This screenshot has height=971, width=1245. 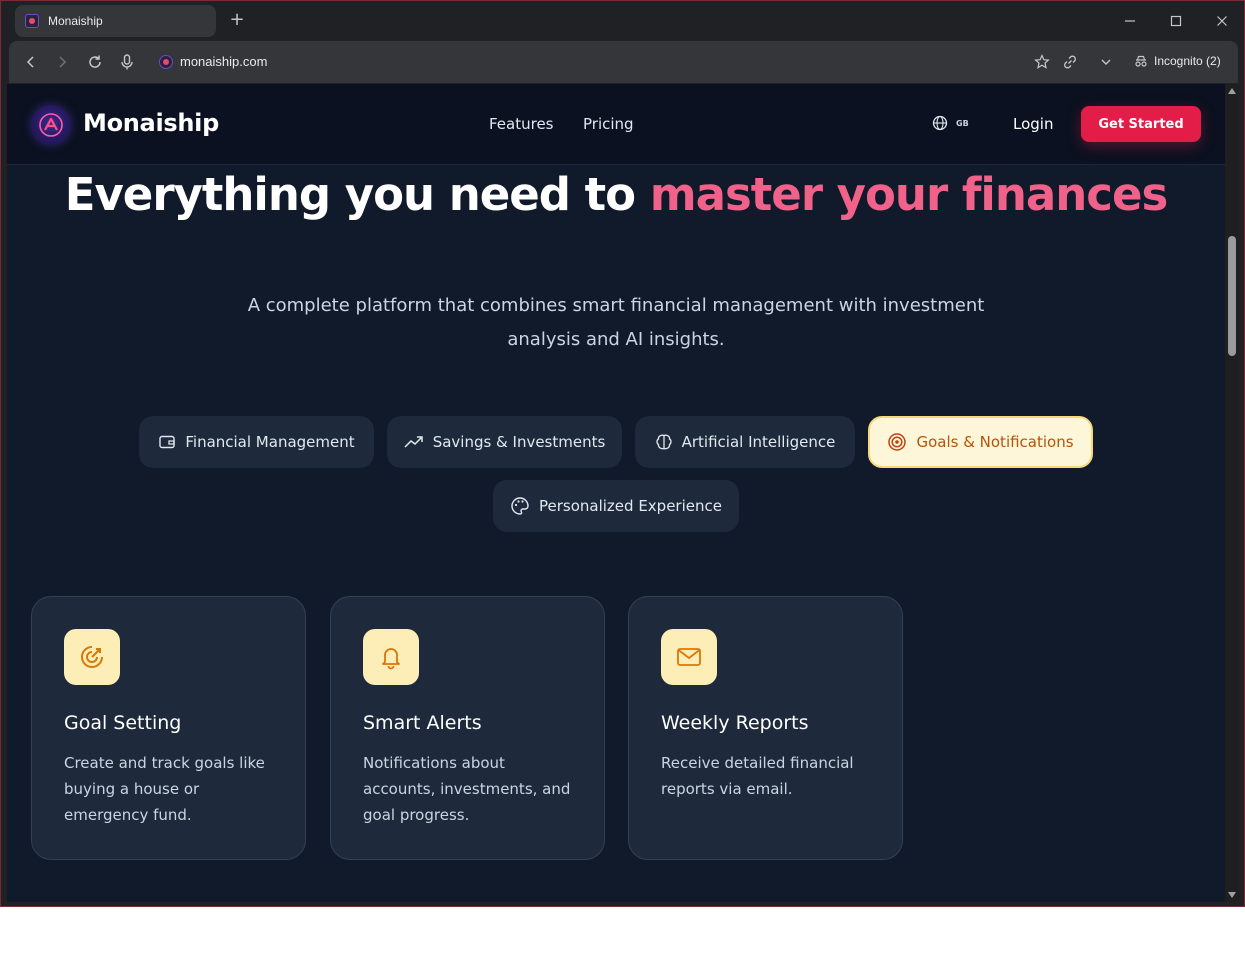 I want to click on reload-icon, so click(x=95, y=61).